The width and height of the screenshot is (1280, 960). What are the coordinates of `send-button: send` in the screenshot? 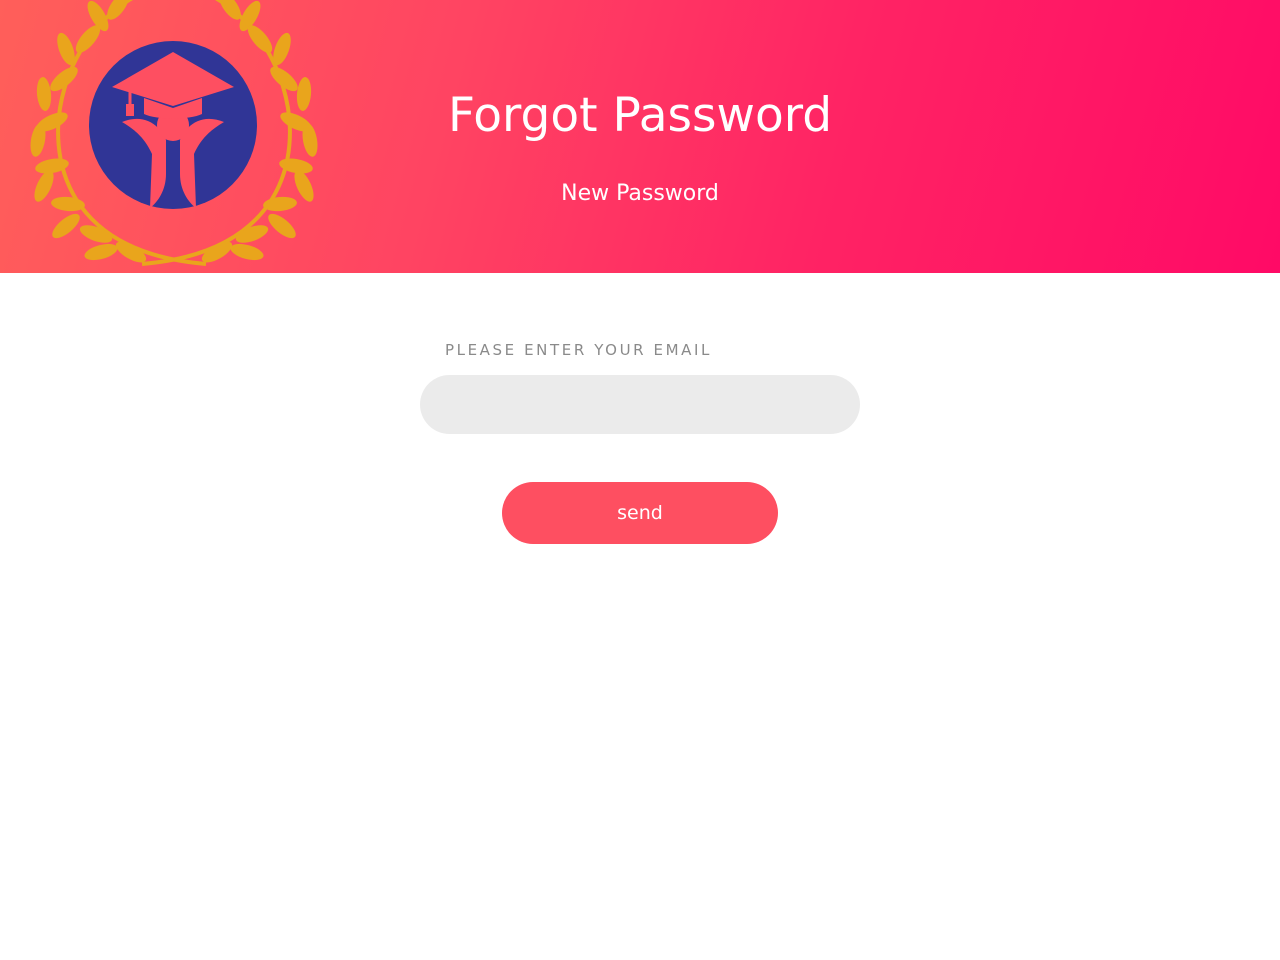 It's located at (640, 513).